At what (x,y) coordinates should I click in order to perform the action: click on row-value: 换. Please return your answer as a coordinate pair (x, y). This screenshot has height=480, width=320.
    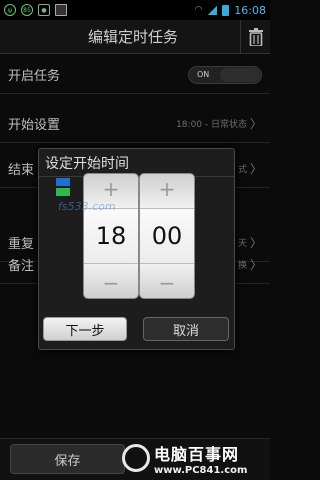
    Looking at the image, I should click on (242, 266).